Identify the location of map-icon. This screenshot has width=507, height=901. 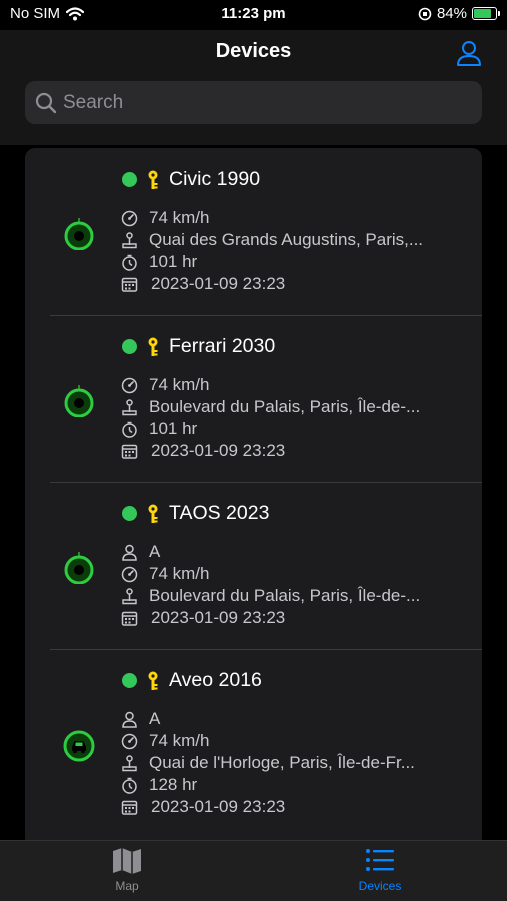
(127, 861).